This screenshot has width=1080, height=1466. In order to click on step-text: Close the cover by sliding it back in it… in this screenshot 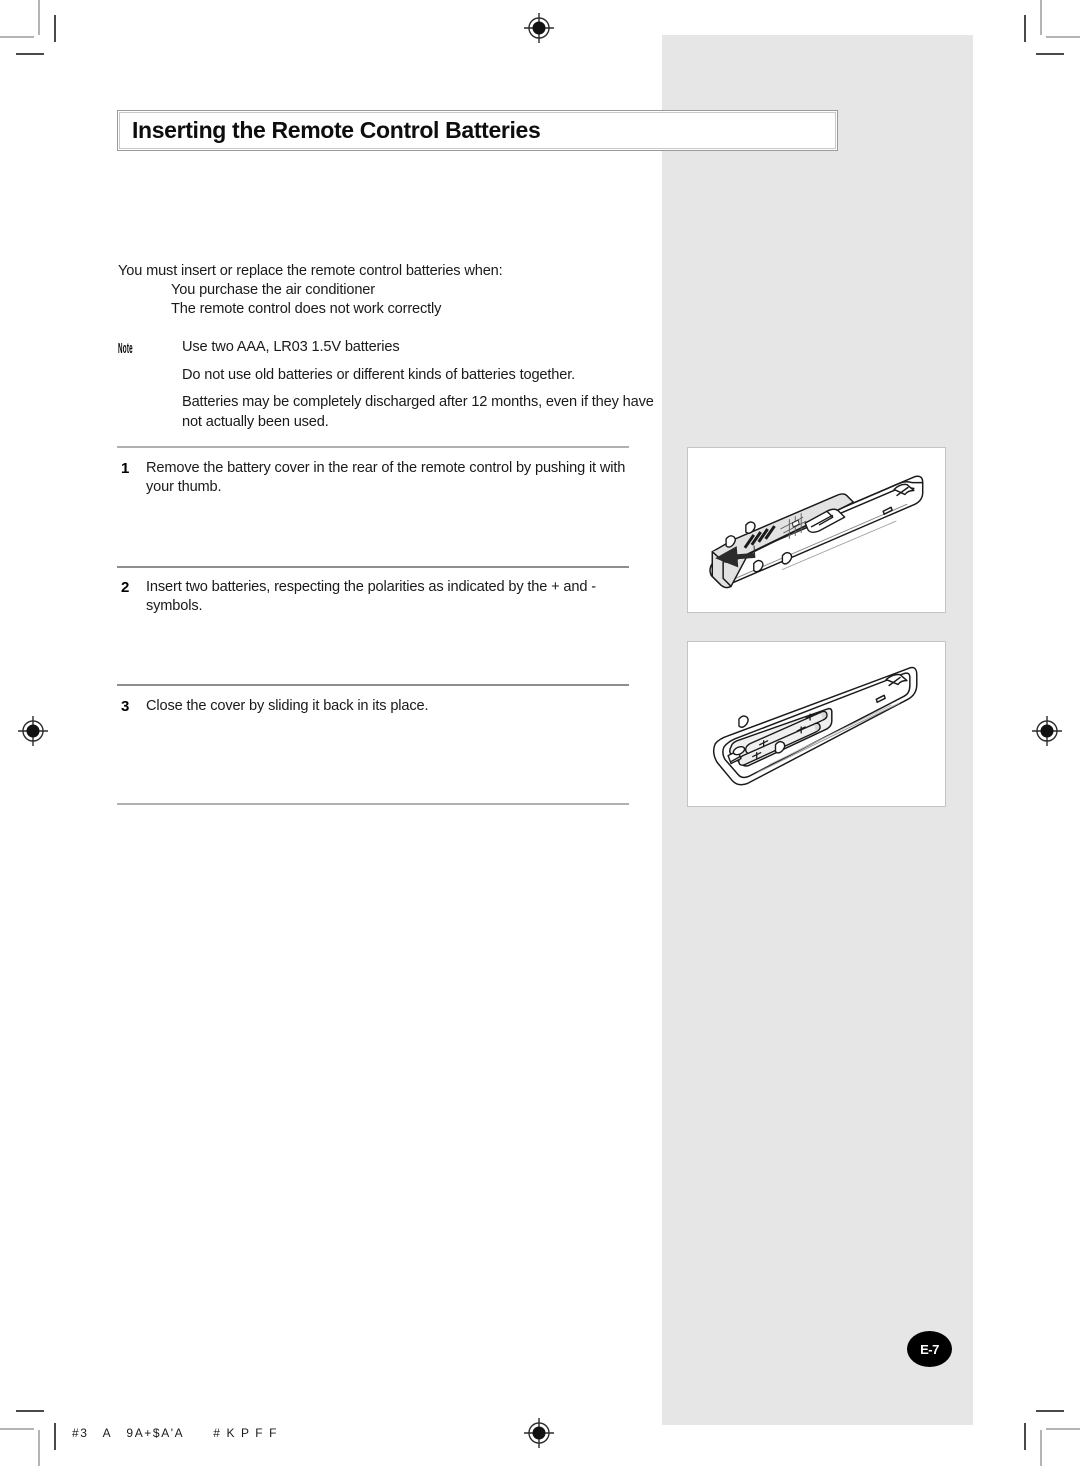, I will do `click(287, 706)`.